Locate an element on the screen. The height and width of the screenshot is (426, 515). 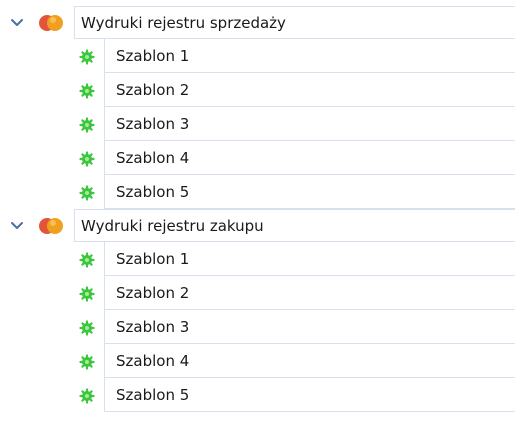
tree-group-sales-register: Wydruki rejestru sprzedaży is located at coordinates (257, 22).